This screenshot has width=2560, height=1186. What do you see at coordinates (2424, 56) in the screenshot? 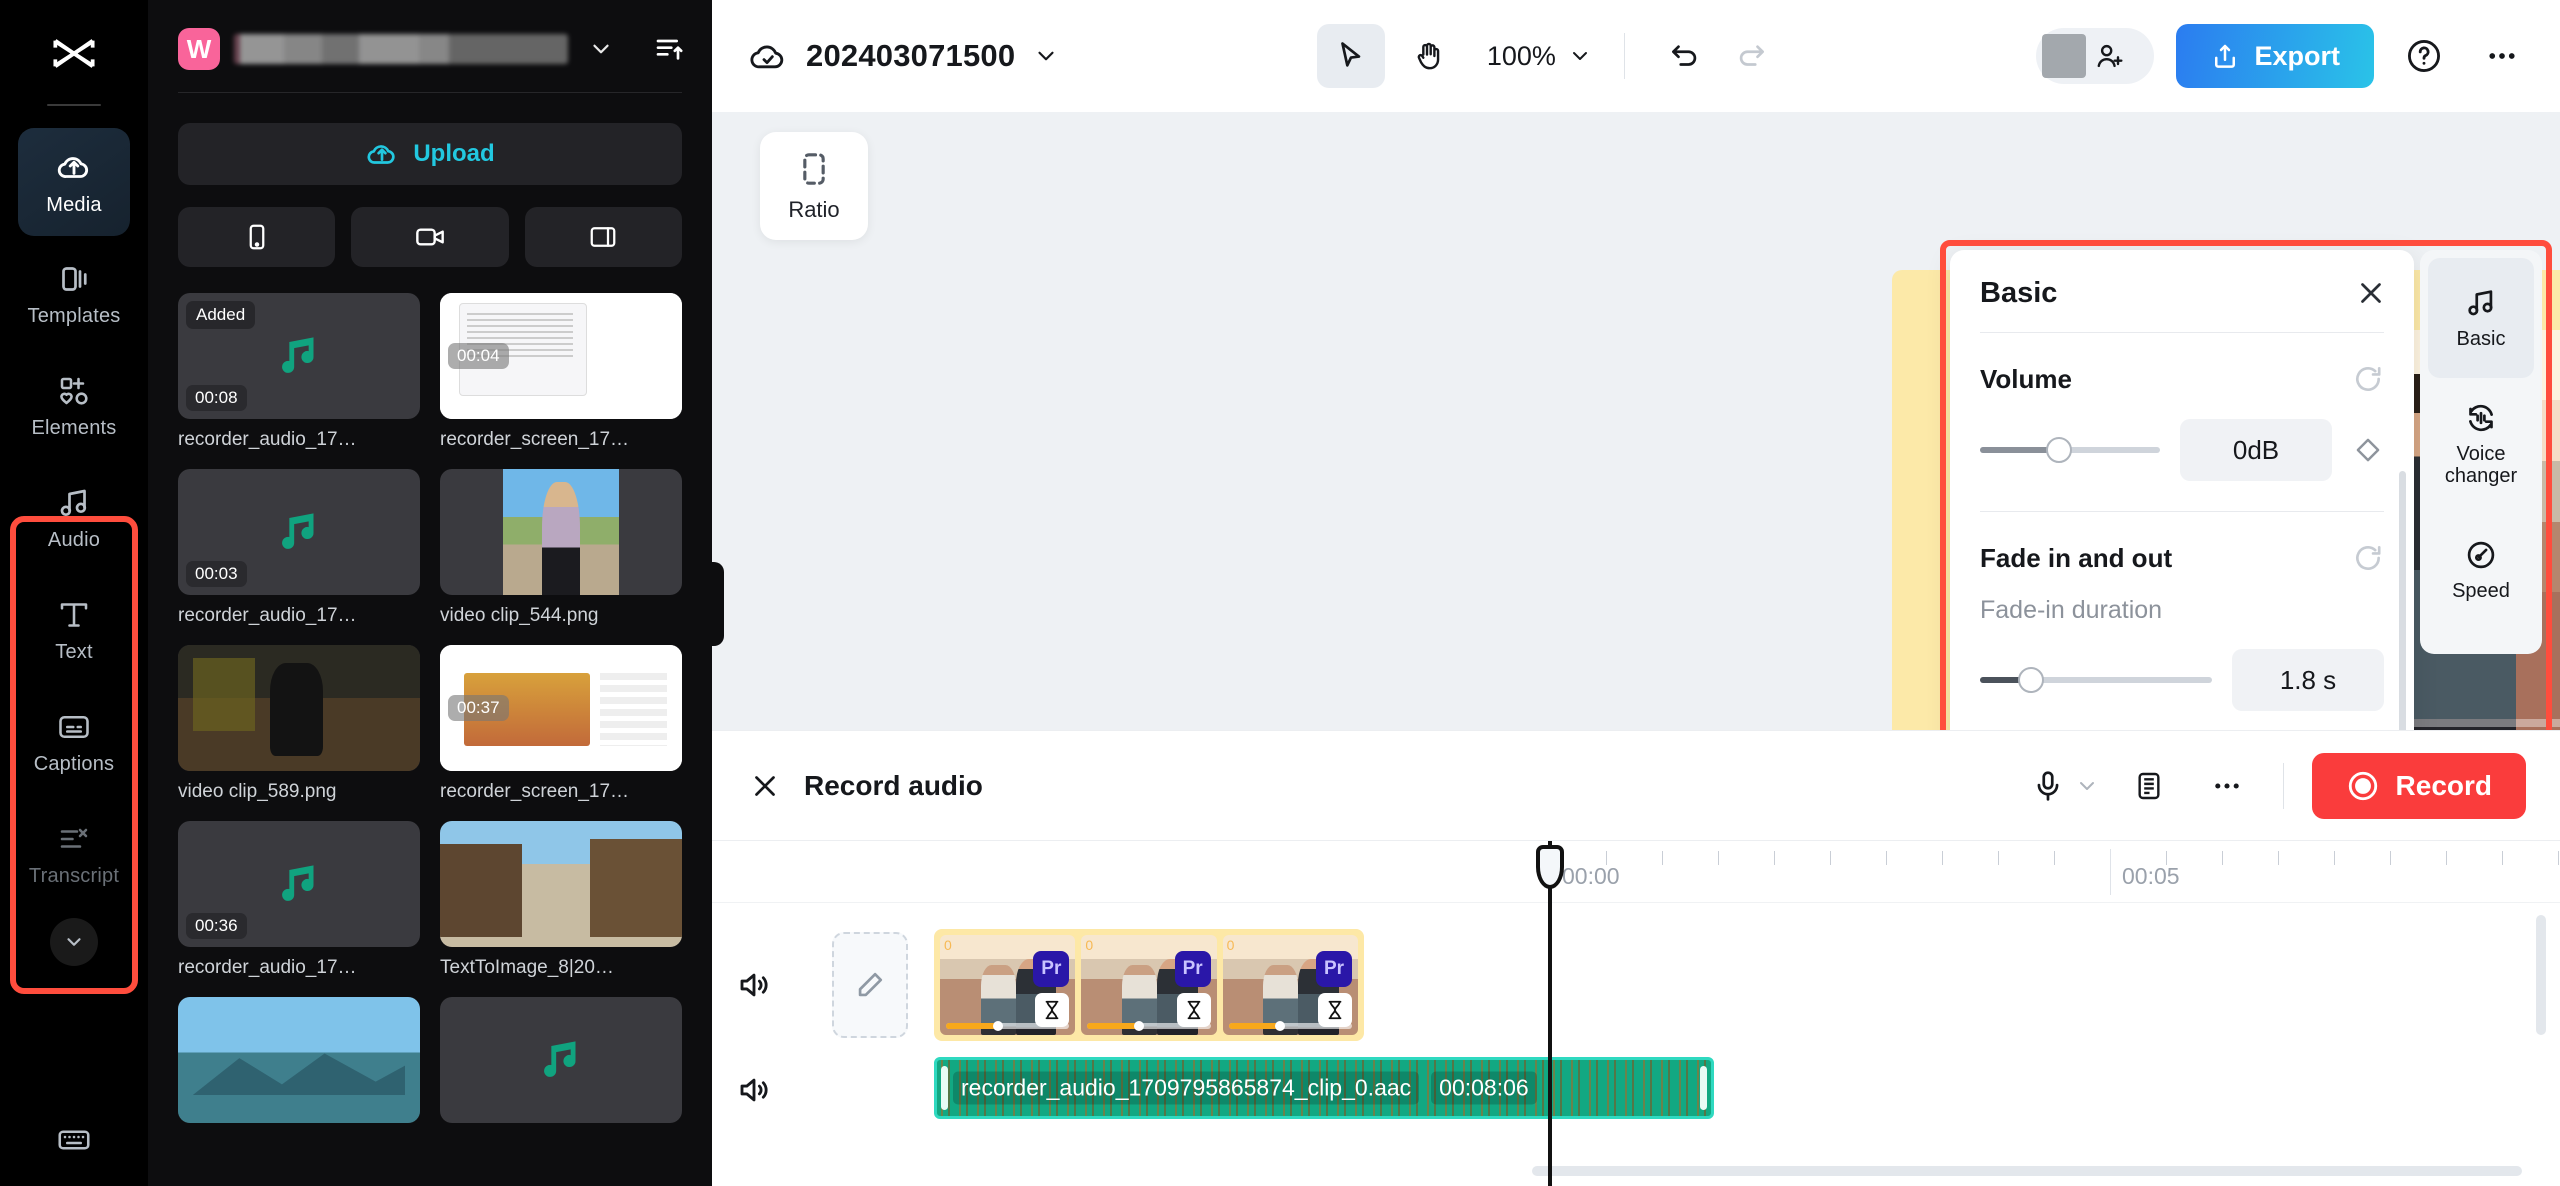
I see `help-button` at bounding box center [2424, 56].